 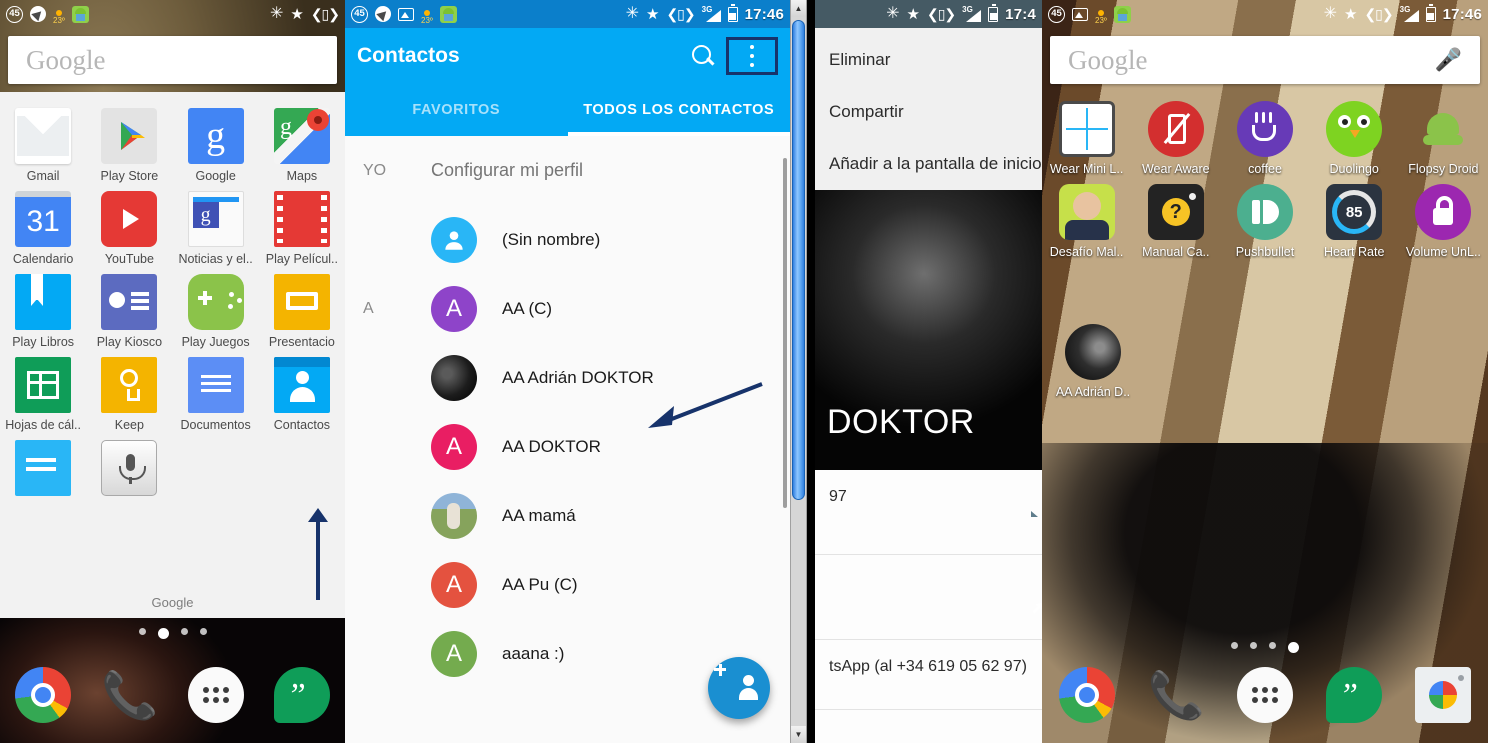 I want to click on app-google: g Google, so click(x=216, y=143).